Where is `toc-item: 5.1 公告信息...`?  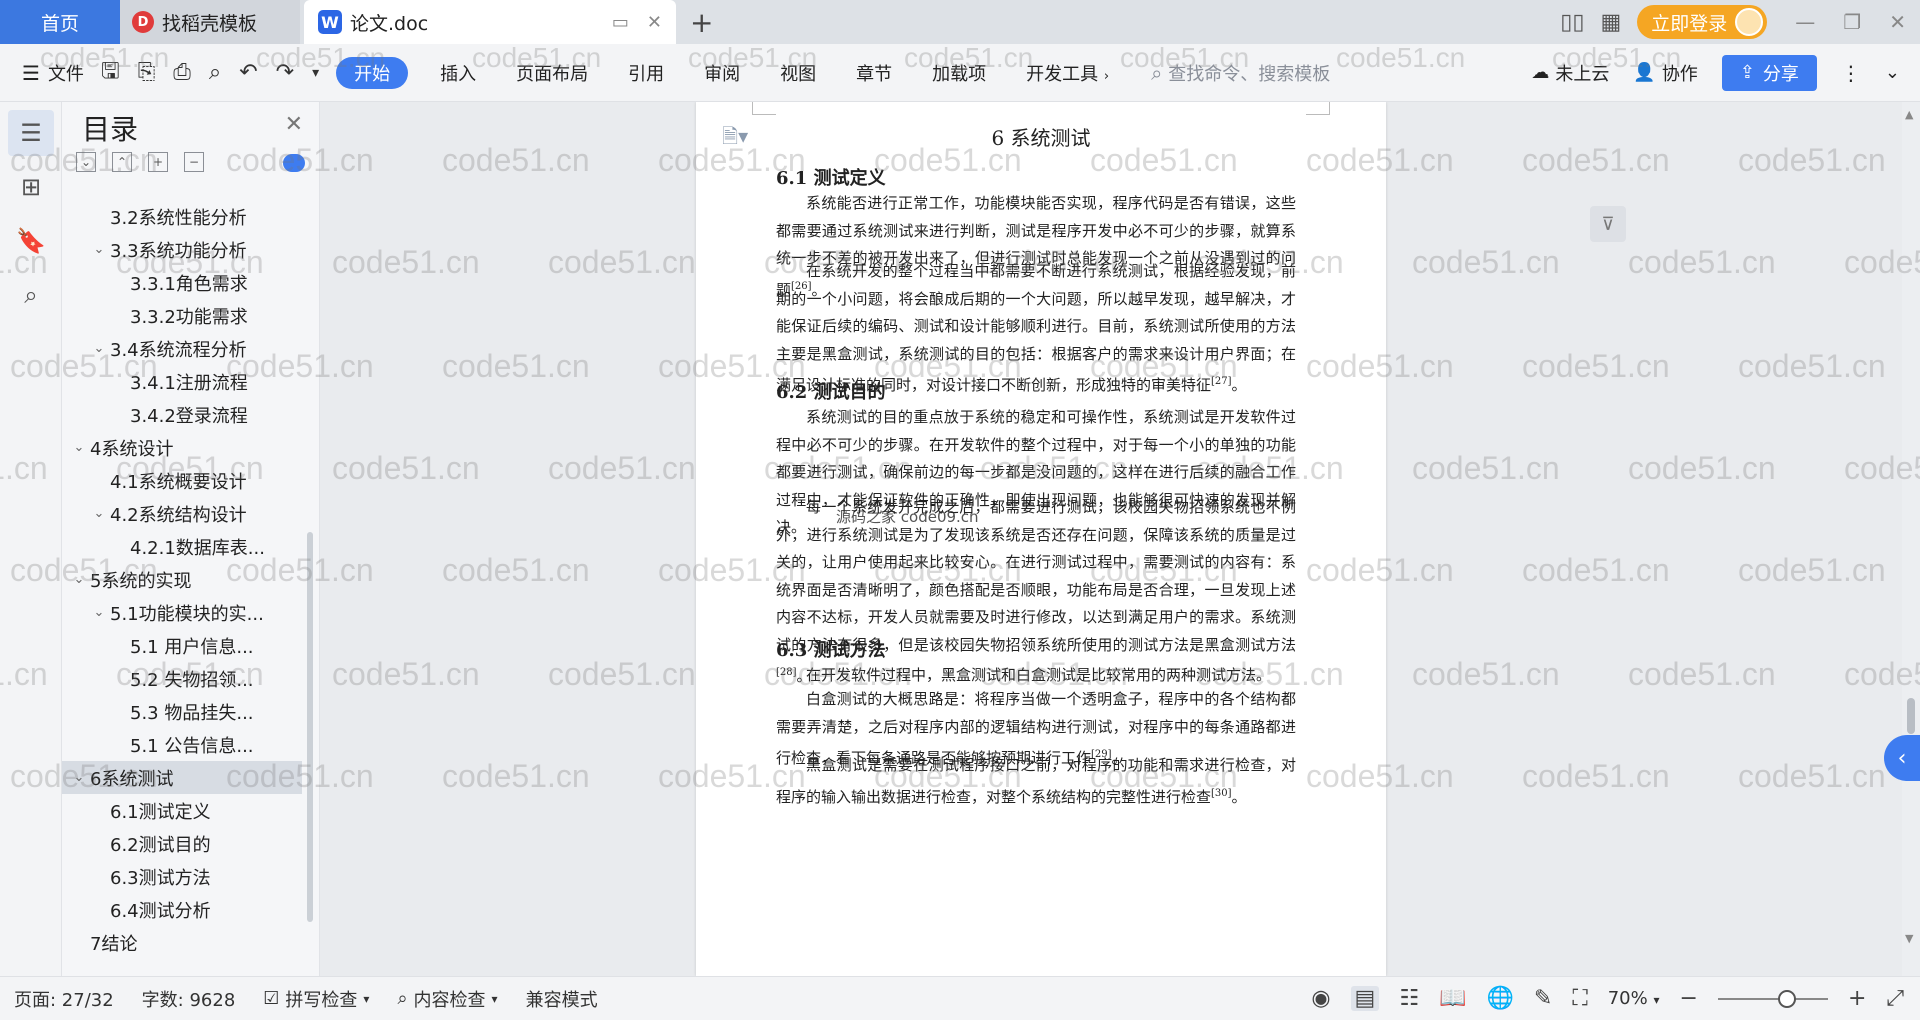 toc-item: 5.1 公告信息... is located at coordinates (182, 744).